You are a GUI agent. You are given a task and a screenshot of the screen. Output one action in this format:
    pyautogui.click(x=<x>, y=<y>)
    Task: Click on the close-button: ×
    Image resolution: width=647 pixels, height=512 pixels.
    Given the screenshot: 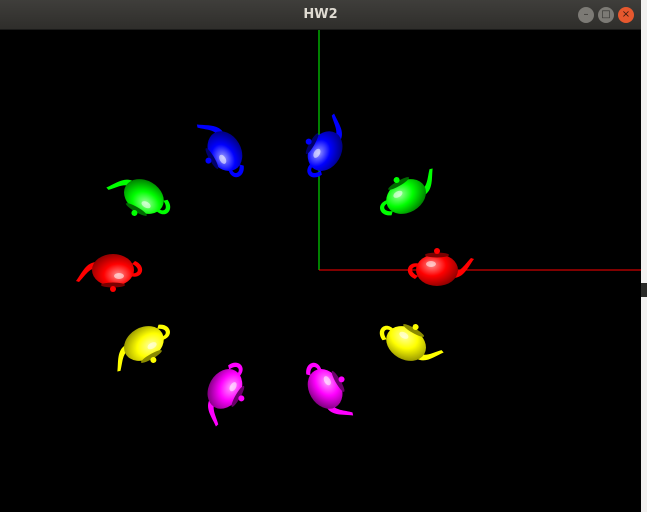 What is the action you would take?
    pyautogui.click(x=626, y=15)
    